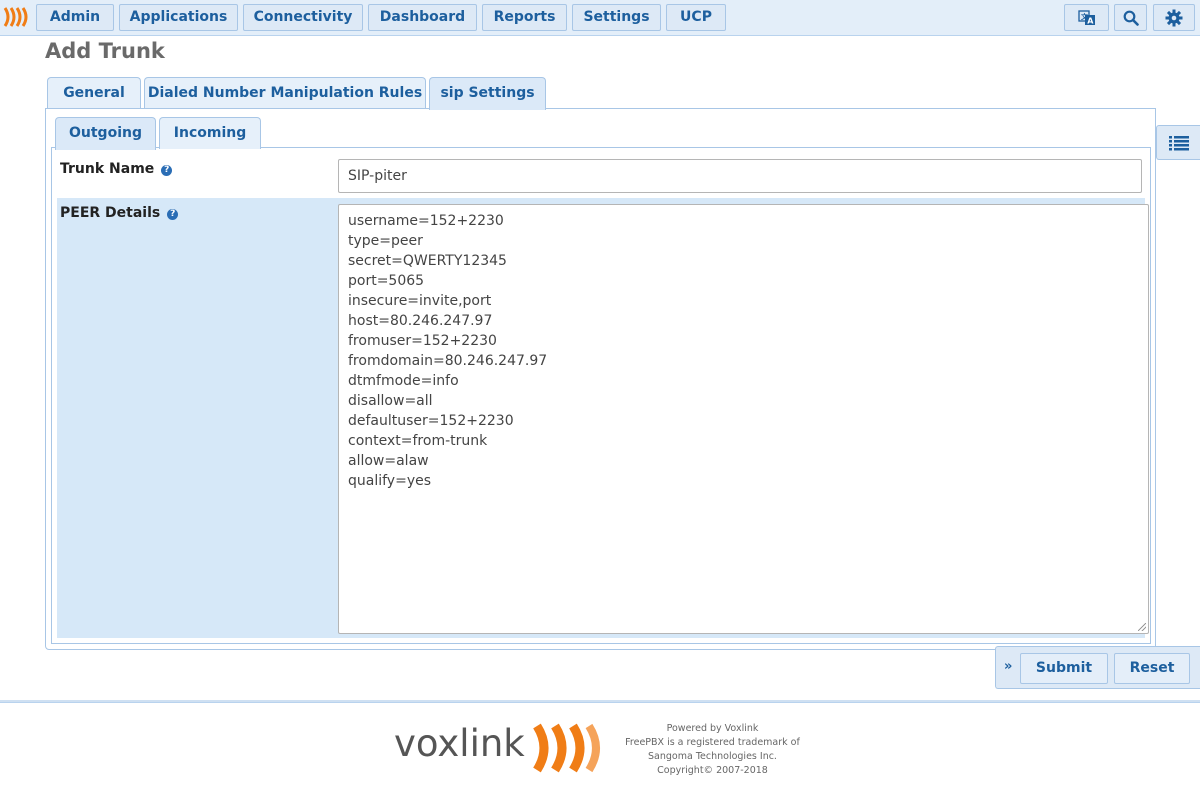  What do you see at coordinates (210, 133) in the screenshot?
I see `tab-incoming: Incoming` at bounding box center [210, 133].